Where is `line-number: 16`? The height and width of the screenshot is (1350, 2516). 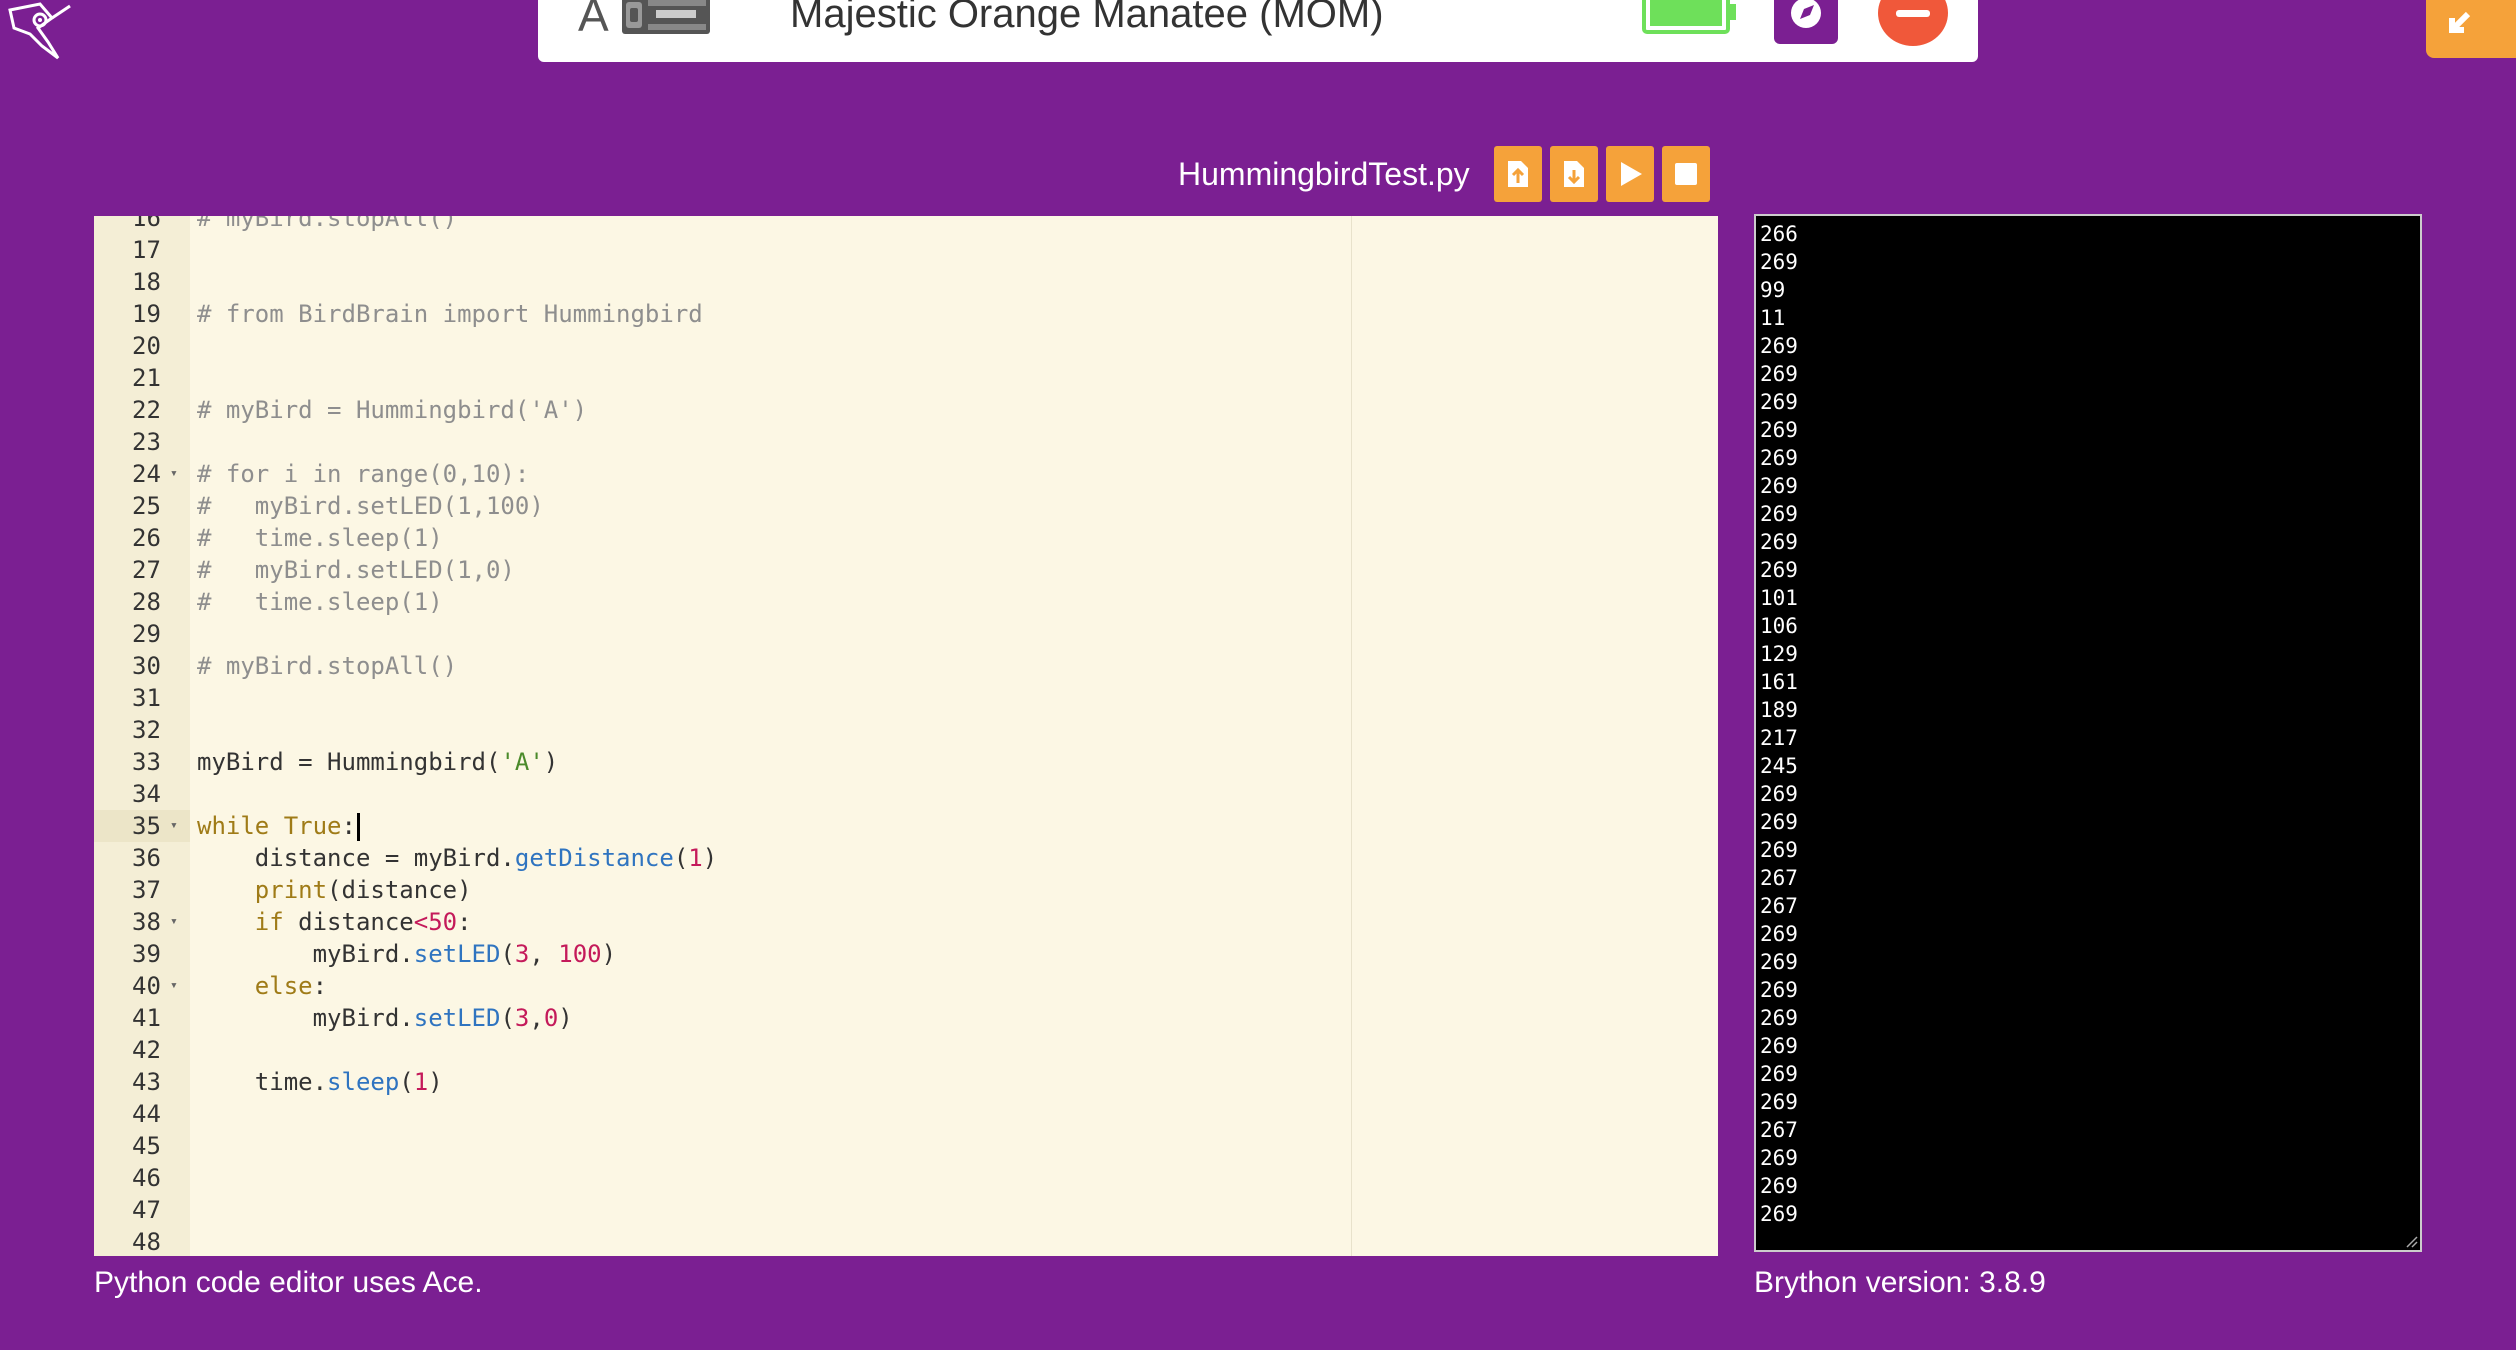 line-number: 16 is located at coordinates (146, 224).